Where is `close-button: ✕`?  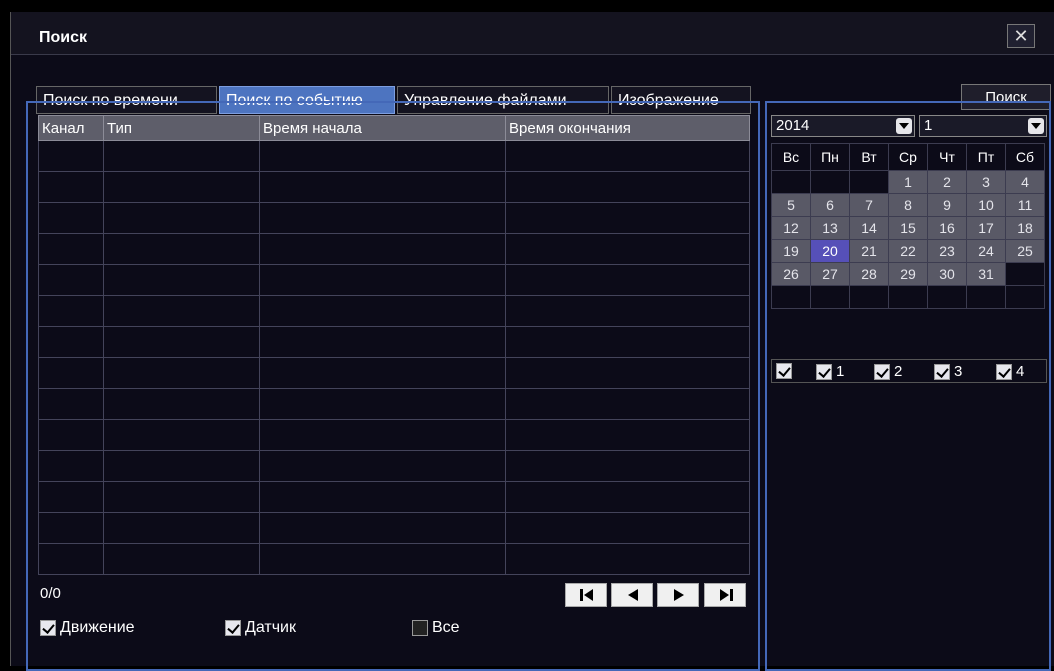 close-button: ✕ is located at coordinates (1021, 36).